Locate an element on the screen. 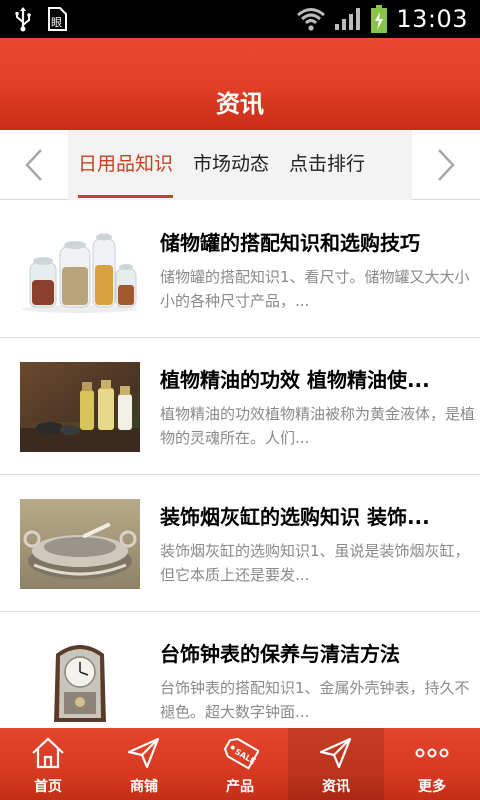 The width and height of the screenshot is (480, 800). nav-products: SALE 产品 is located at coordinates (240, 764).